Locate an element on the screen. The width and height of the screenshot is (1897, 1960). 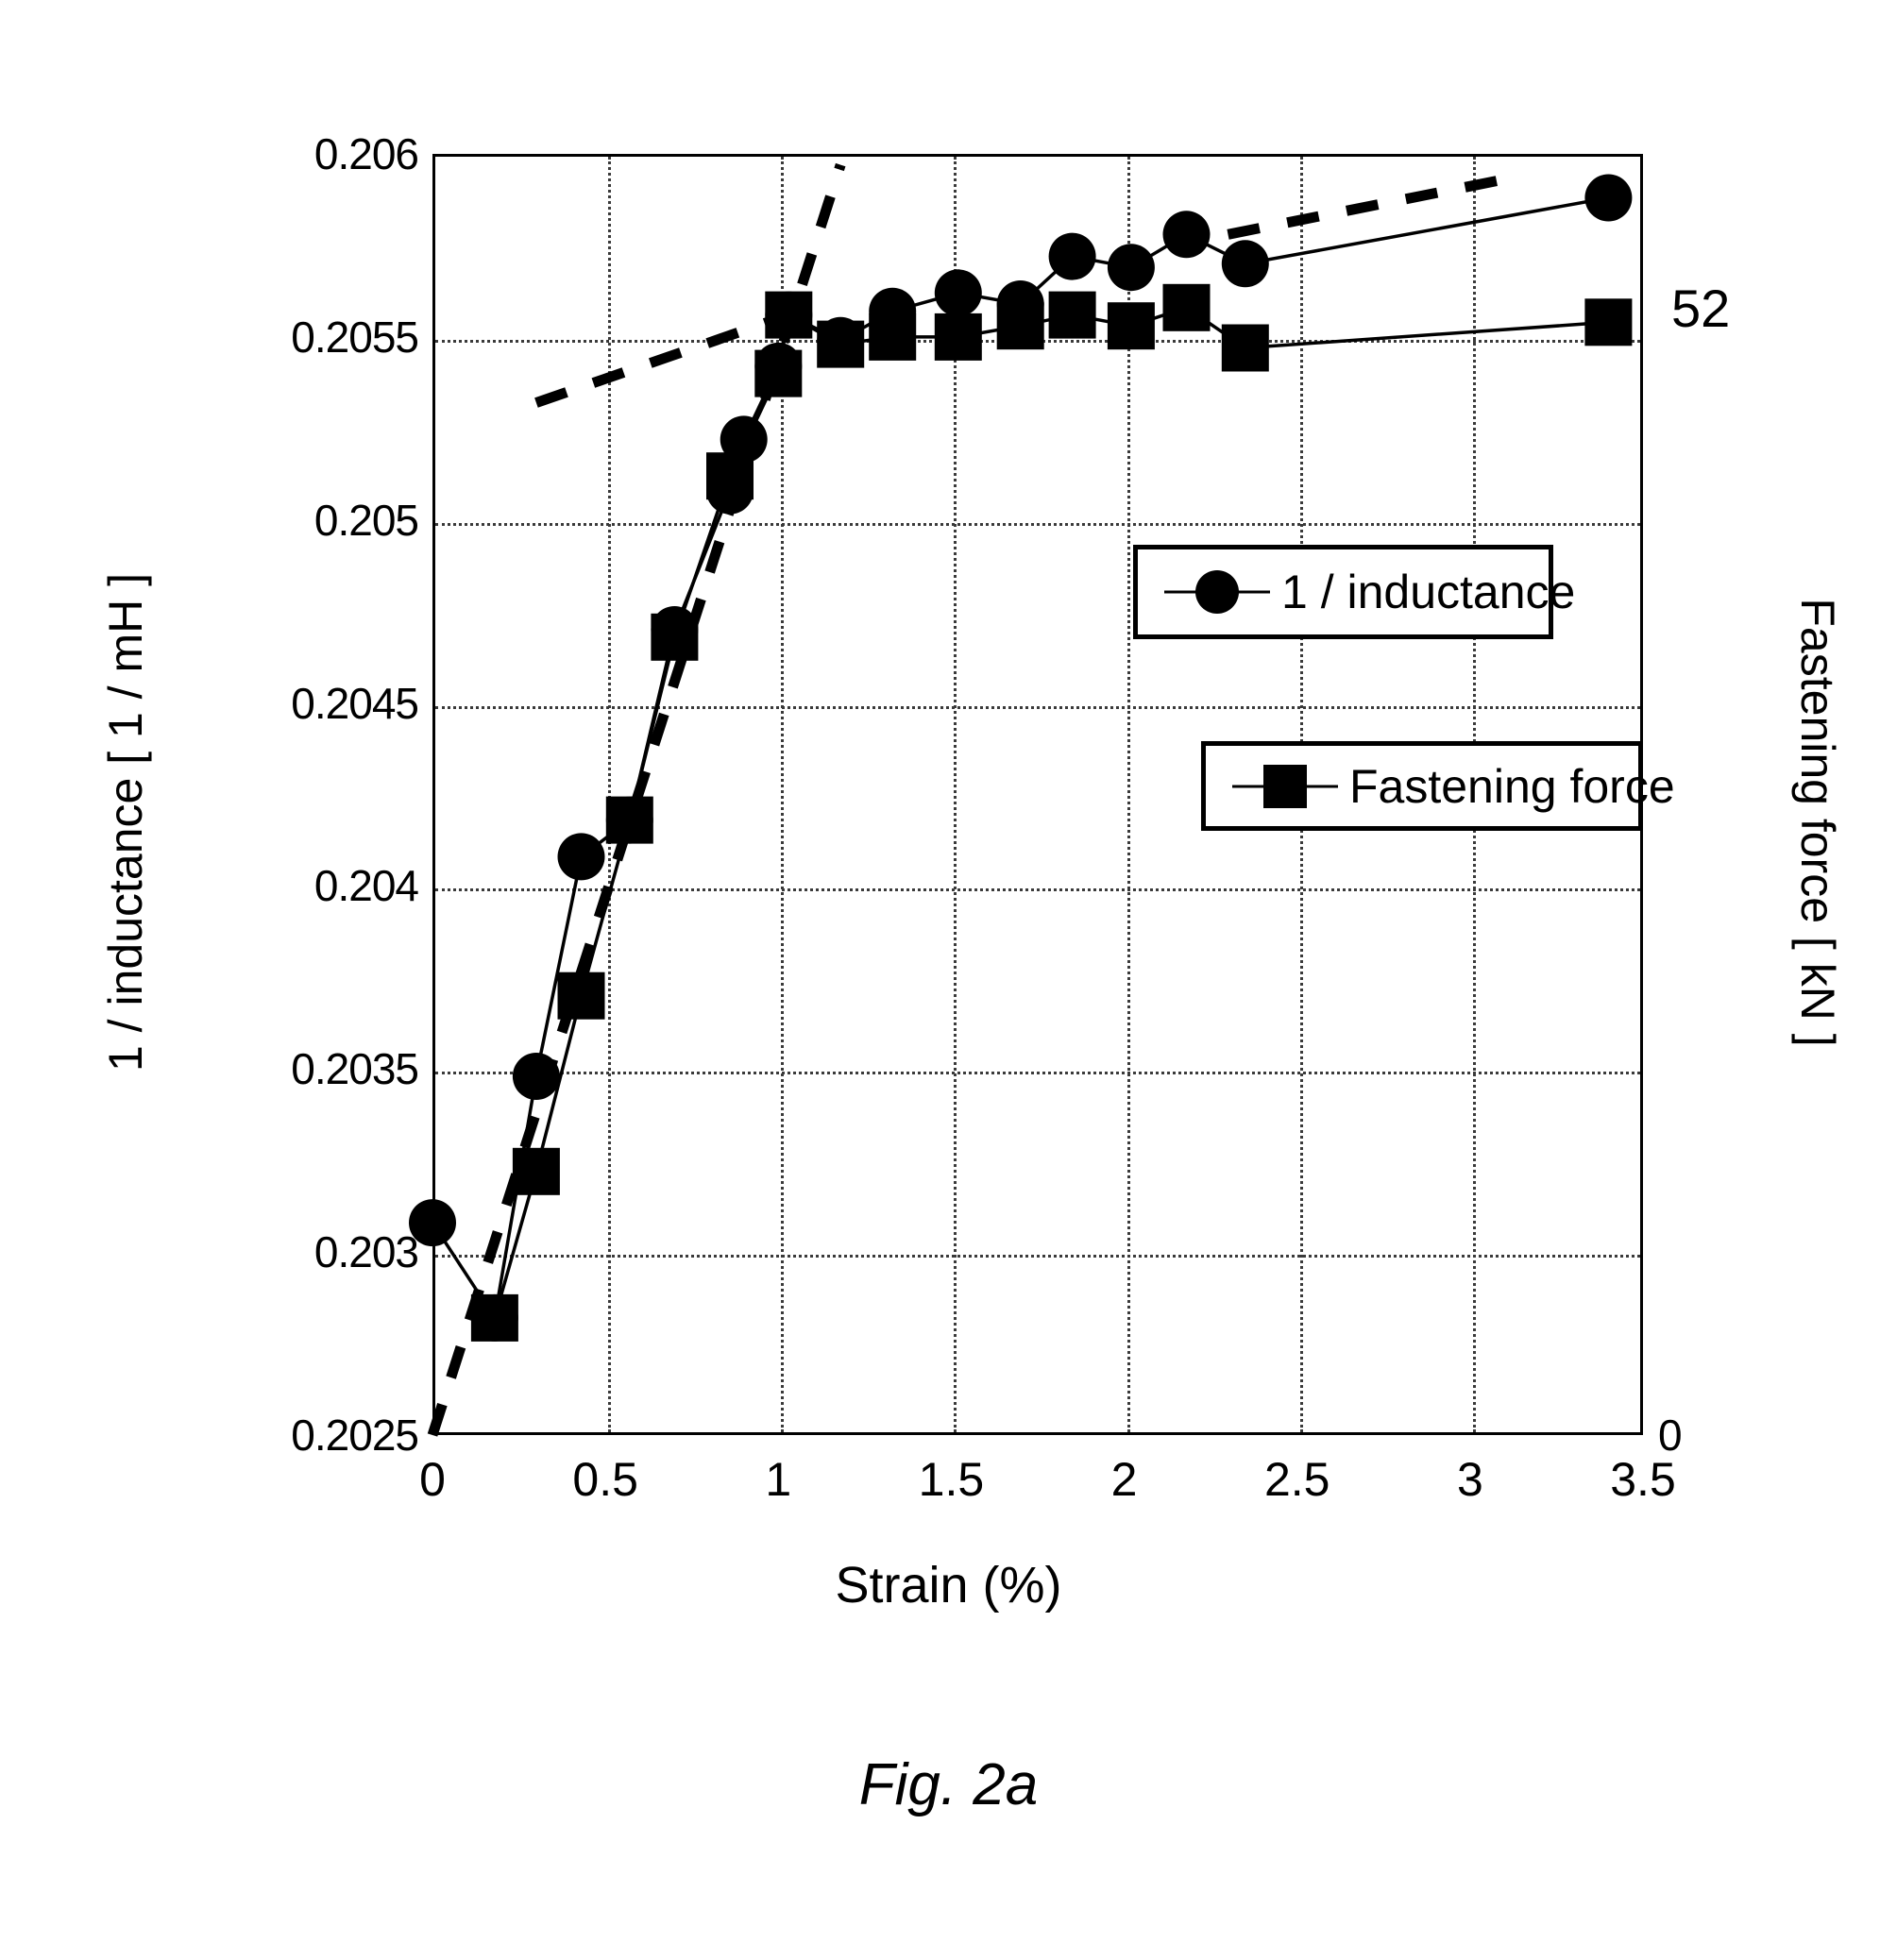
x-axis-tick-label: 2 is located at coordinates (1124, 1480).